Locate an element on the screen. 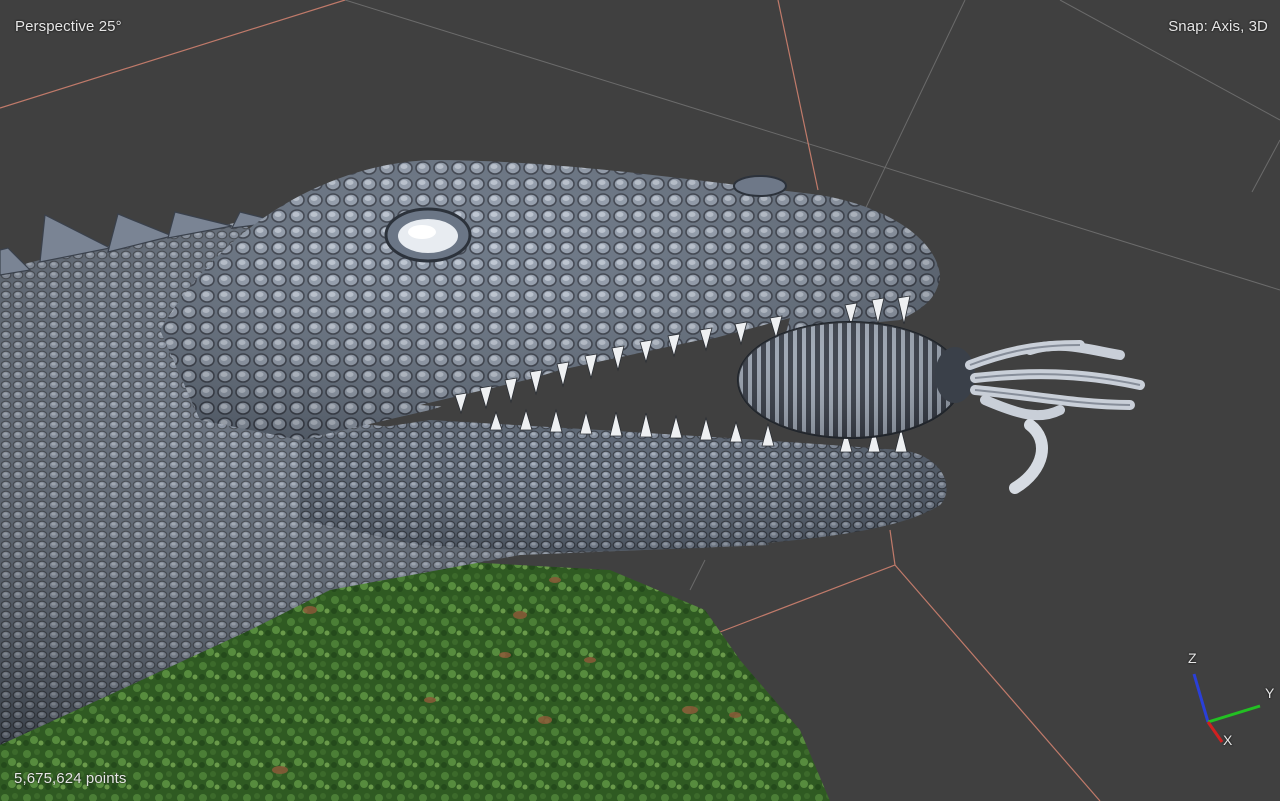  x-axis-line is located at coordinates (1215, 732).